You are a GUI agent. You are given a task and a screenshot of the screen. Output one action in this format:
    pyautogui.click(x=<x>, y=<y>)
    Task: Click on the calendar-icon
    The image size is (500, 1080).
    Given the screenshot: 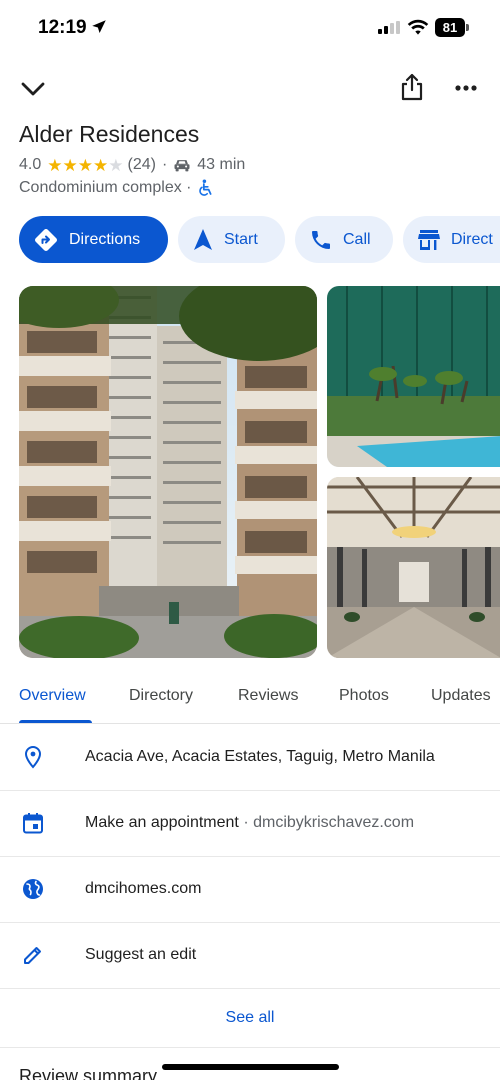 What is the action you would take?
    pyautogui.click(x=33, y=823)
    